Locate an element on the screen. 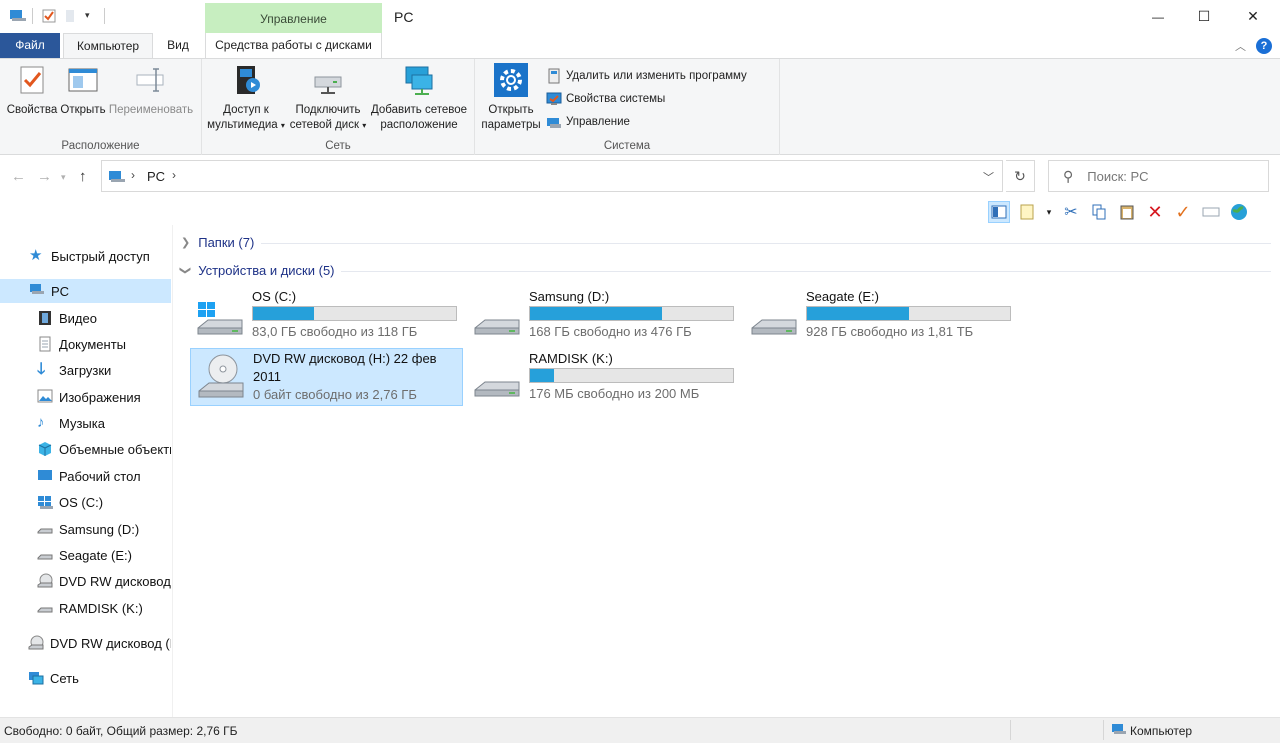 This screenshot has height=743, width=1280. address-bar: › PC › ﹀ is located at coordinates (552, 176).